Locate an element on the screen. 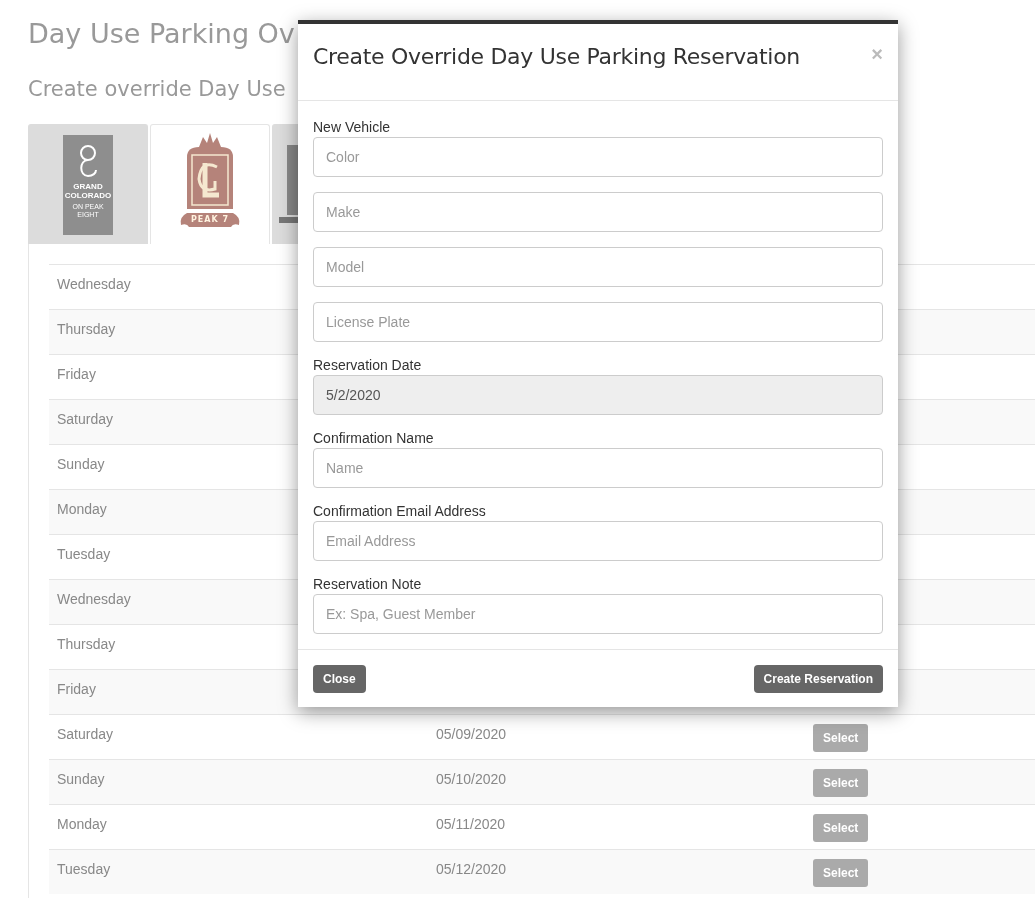 The height and width of the screenshot is (898, 1035). input-field: Email Address is located at coordinates (598, 541).